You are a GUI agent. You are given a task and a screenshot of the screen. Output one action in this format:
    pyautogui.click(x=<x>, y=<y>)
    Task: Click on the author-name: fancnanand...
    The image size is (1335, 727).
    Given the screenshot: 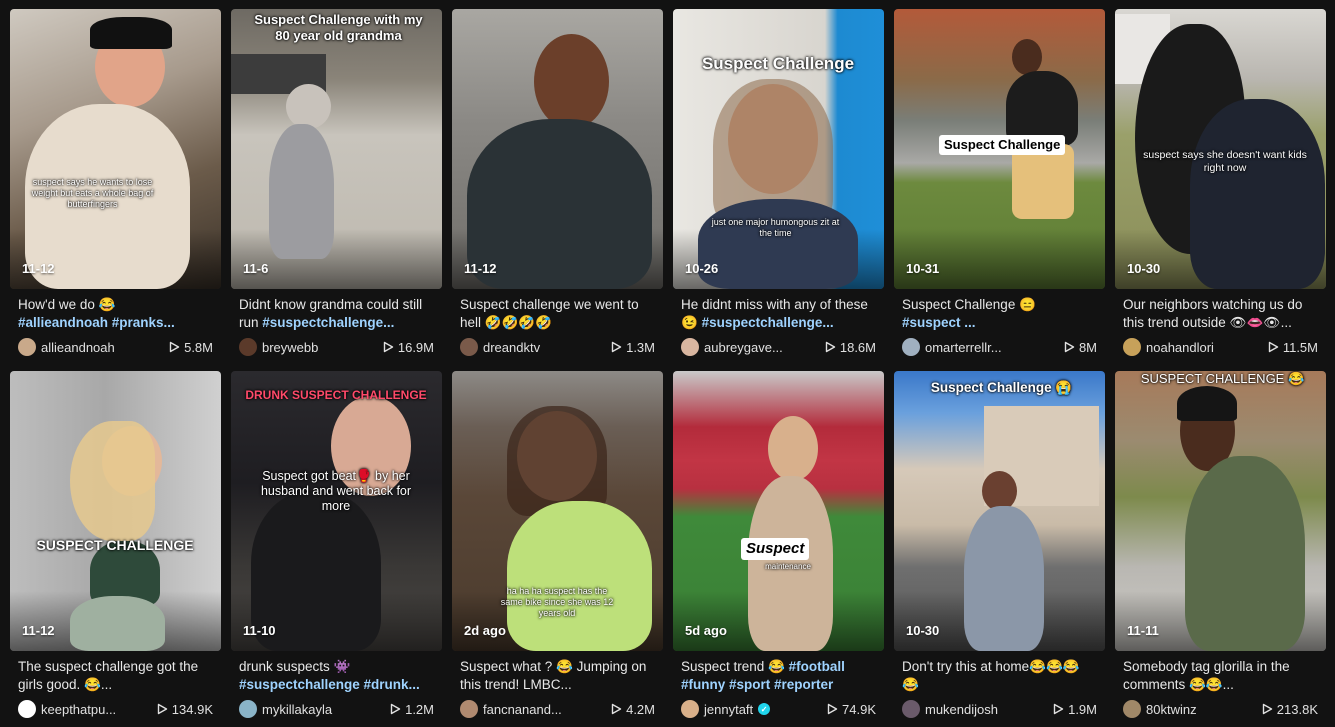 What is the action you would take?
    pyautogui.click(x=522, y=709)
    